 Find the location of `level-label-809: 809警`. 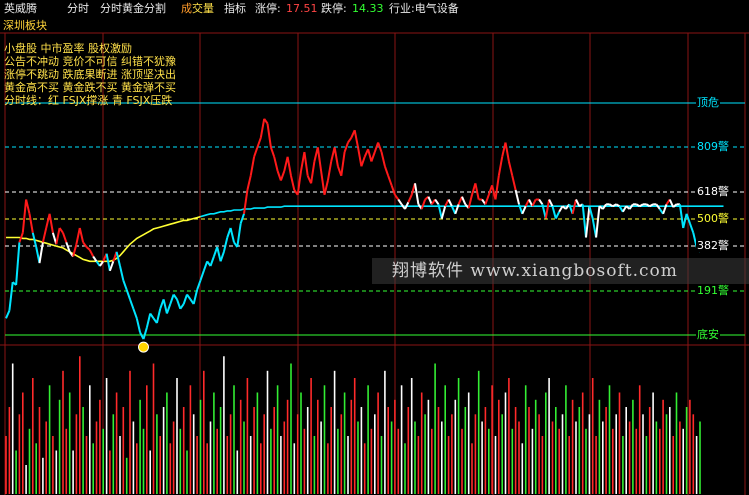

level-label-809: 809警 is located at coordinates (713, 146).